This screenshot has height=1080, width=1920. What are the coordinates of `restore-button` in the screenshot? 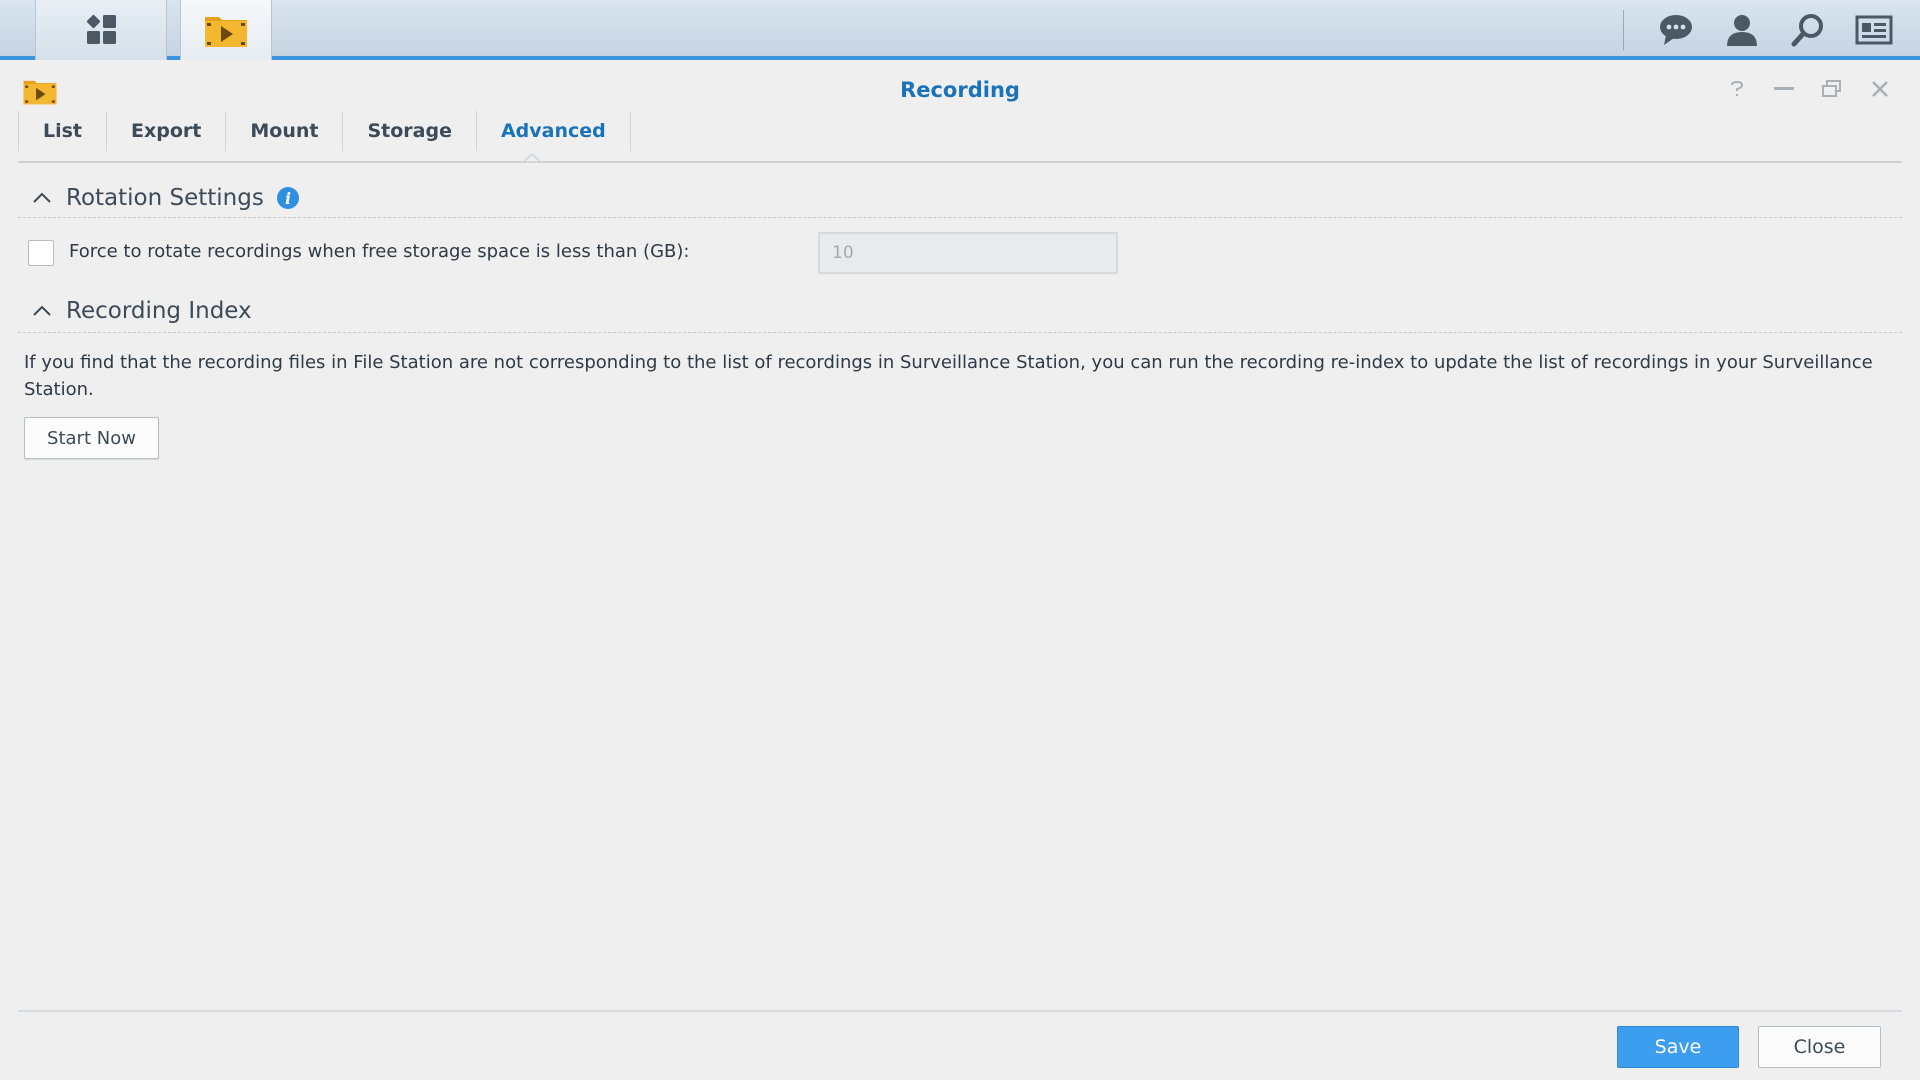 It's located at (1832, 89).